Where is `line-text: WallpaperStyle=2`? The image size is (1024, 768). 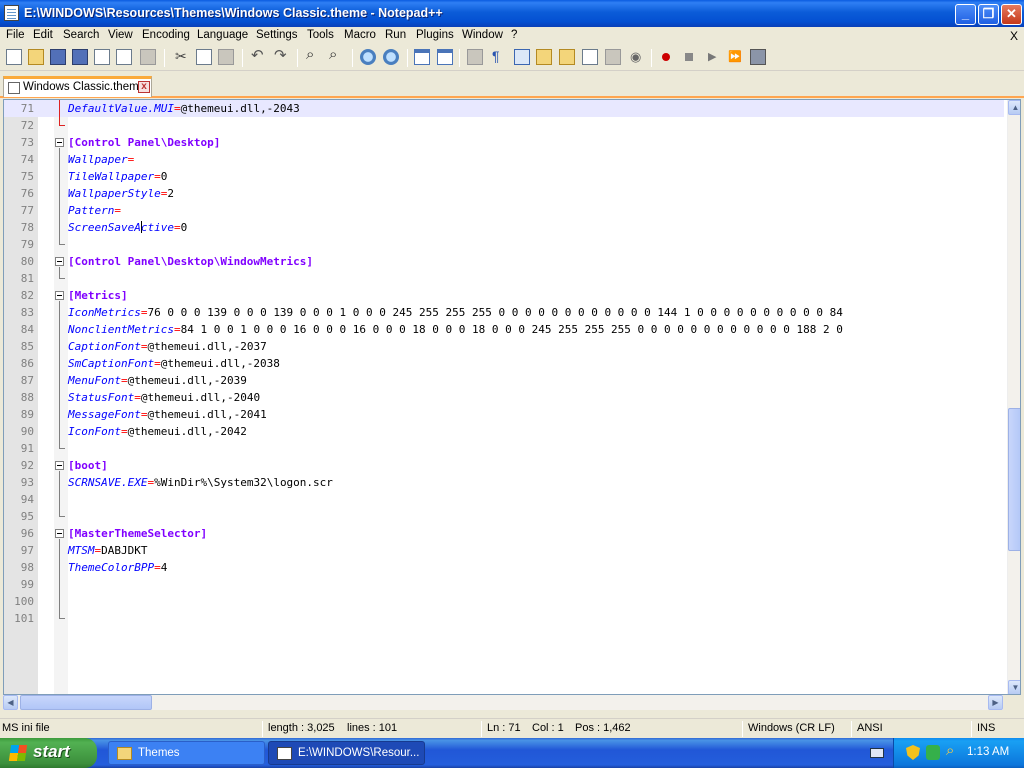 line-text: WallpaperStyle=2 is located at coordinates (121, 193).